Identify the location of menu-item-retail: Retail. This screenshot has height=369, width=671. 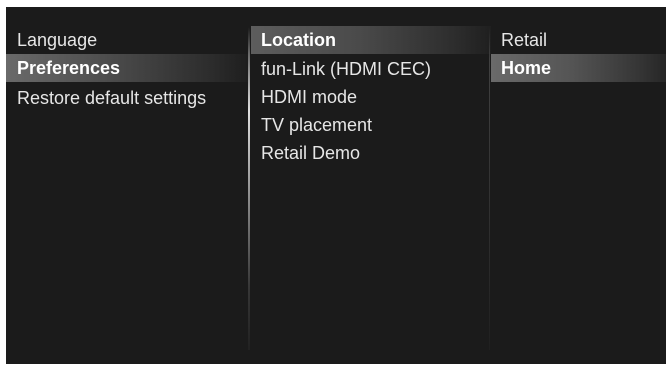
(578, 40).